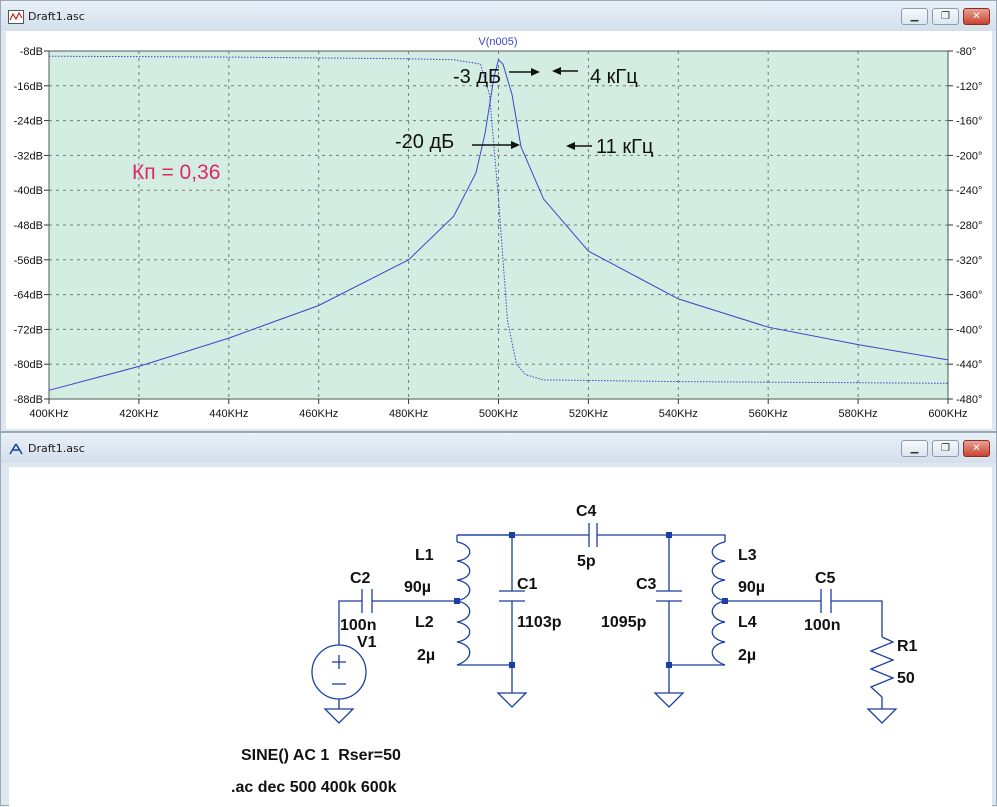 The width and height of the screenshot is (997, 807). What do you see at coordinates (358, 625) in the screenshot?
I see `c2-value: 100n` at bounding box center [358, 625].